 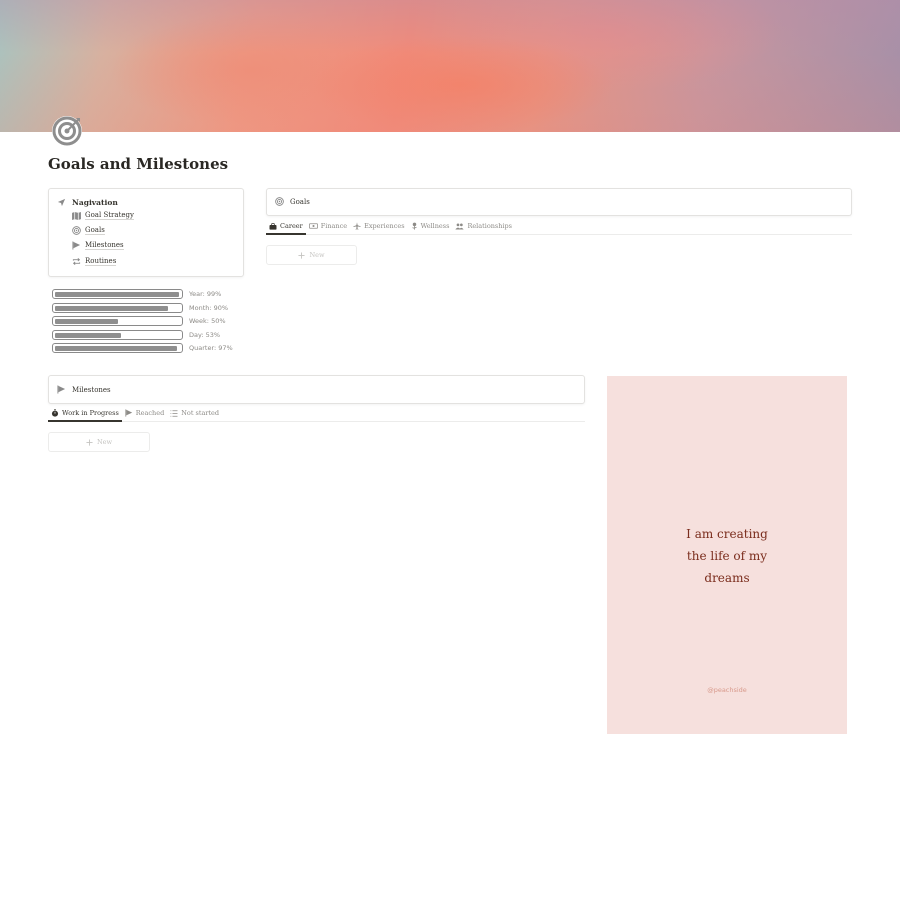 I want to click on tab-not-started: Not started, so click(x=194, y=415).